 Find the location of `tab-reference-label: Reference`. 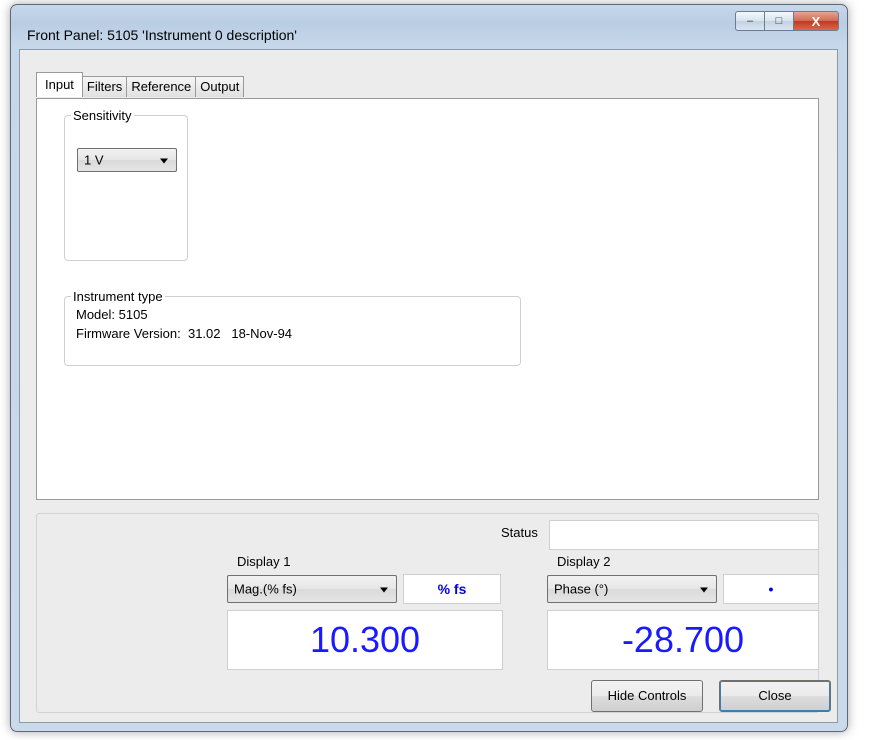

tab-reference-label: Reference is located at coordinates (161, 86).